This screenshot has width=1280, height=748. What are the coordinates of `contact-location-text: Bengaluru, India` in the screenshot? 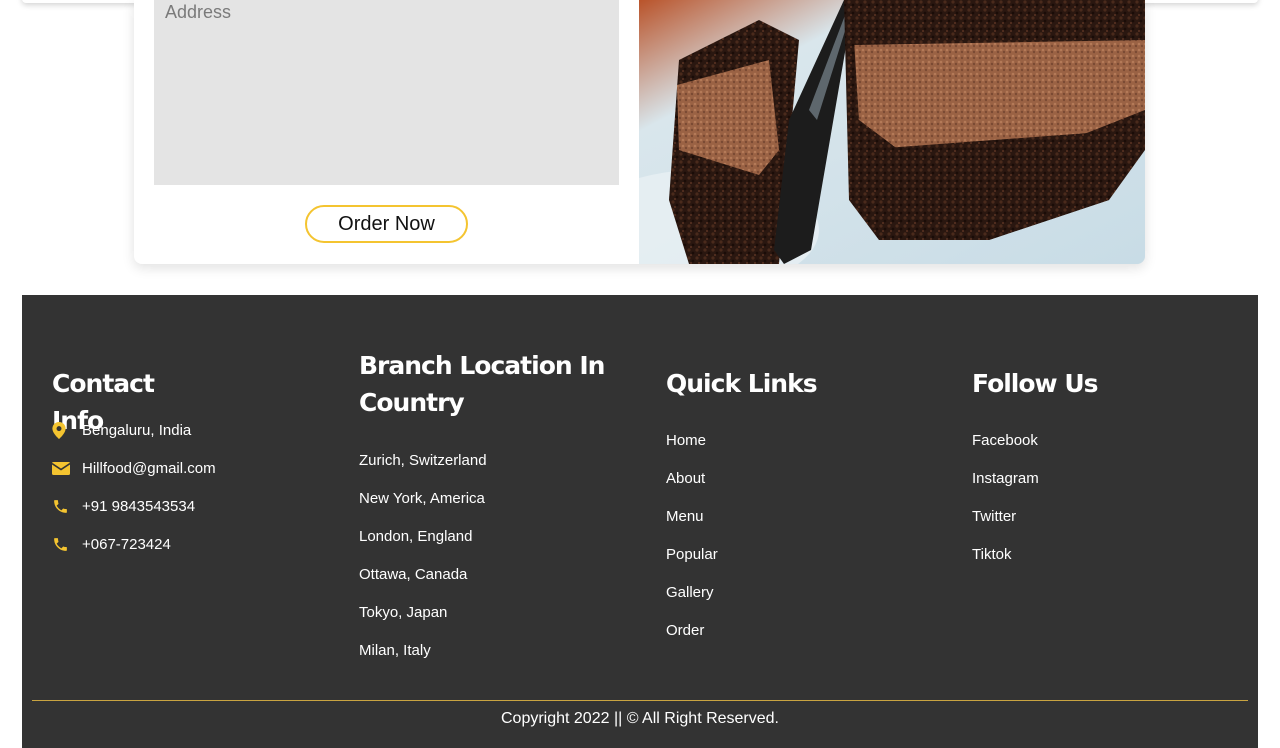 It's located at (137, 430).